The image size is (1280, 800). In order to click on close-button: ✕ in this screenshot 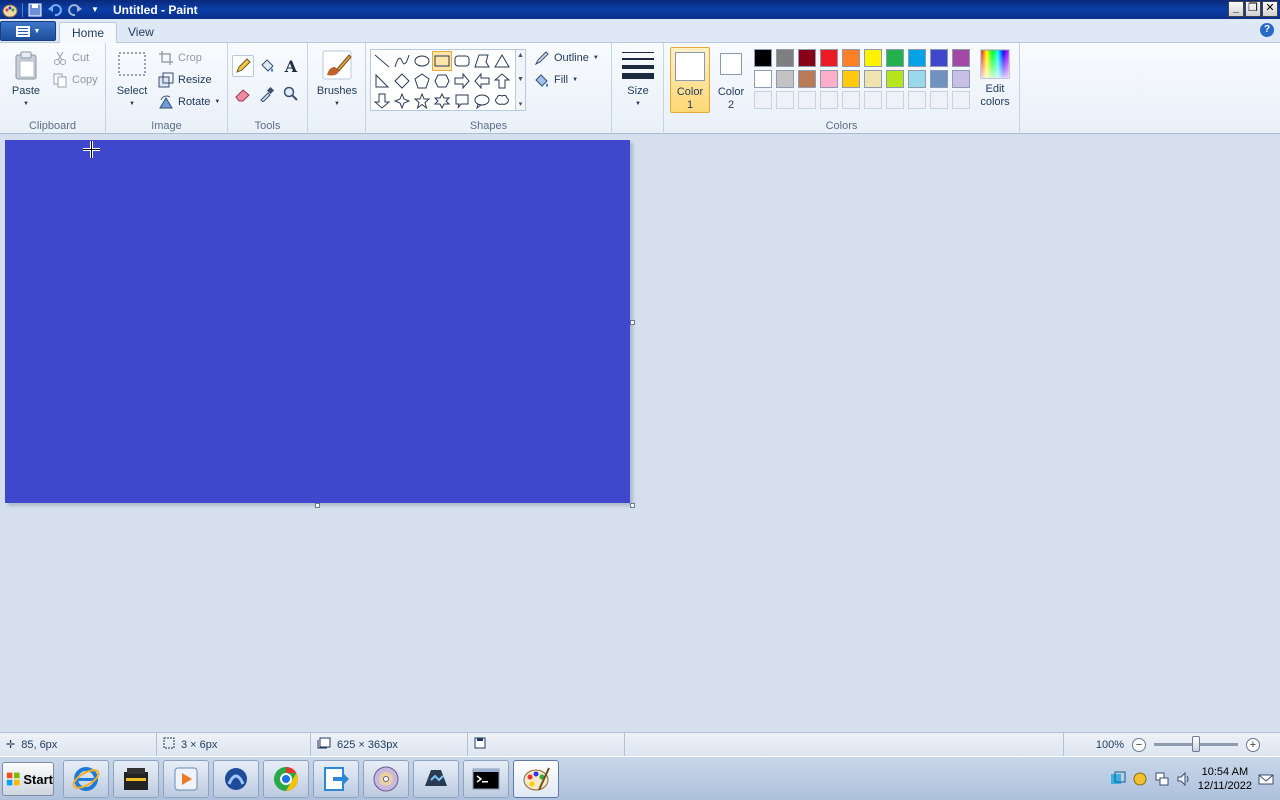, I will do `click(1270, 9)`.